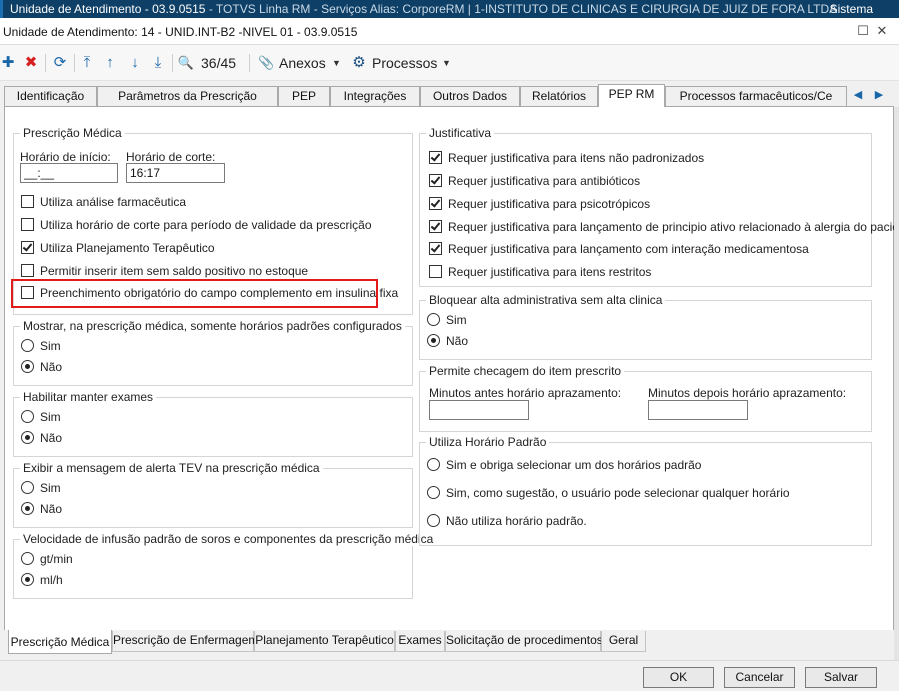 The width and height of the screenshot is (899, 691). Describe the element at coordinates (213, 423) in the screenshot. I see `habilitar-exames-group: Habilitar manter exames Sim Não` at that location.